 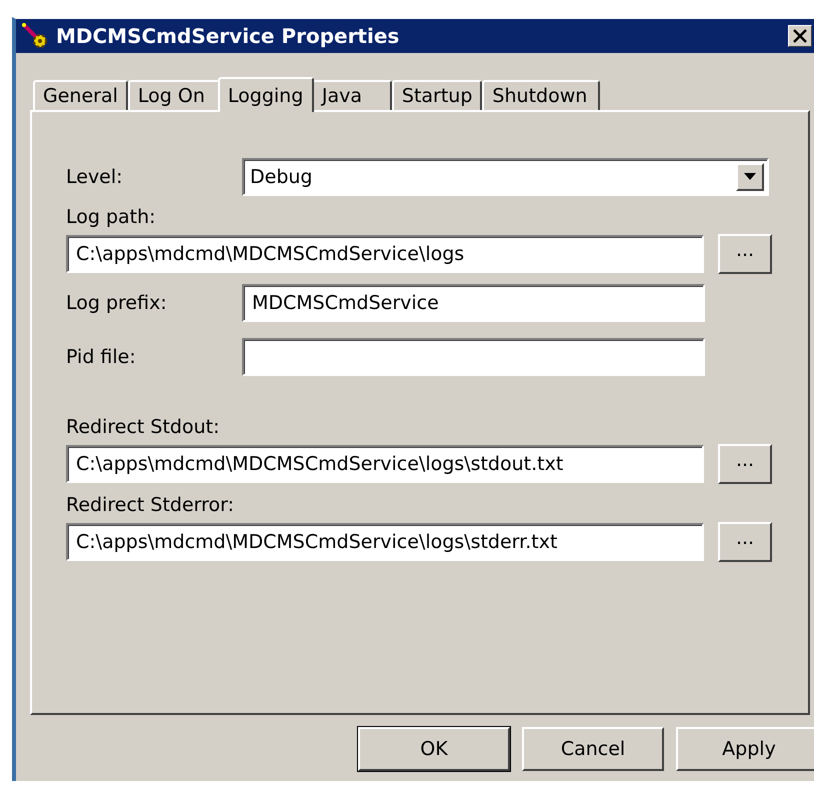 I want to click on tab: Java, so click(x=352, y=95).